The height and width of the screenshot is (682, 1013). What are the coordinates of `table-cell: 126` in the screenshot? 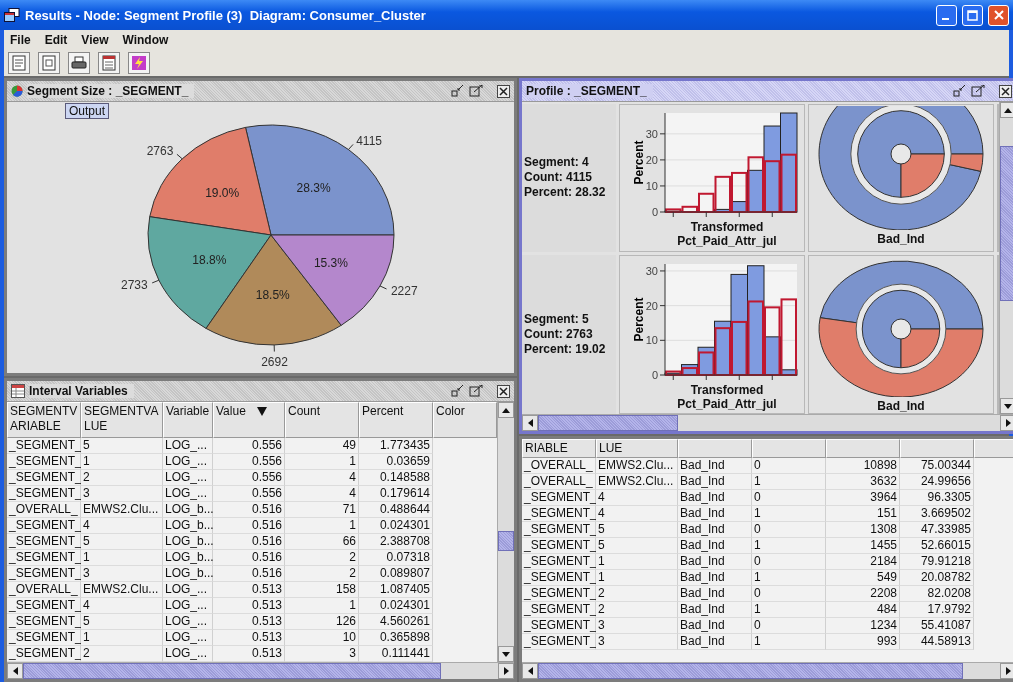 It's located at (322, 622).